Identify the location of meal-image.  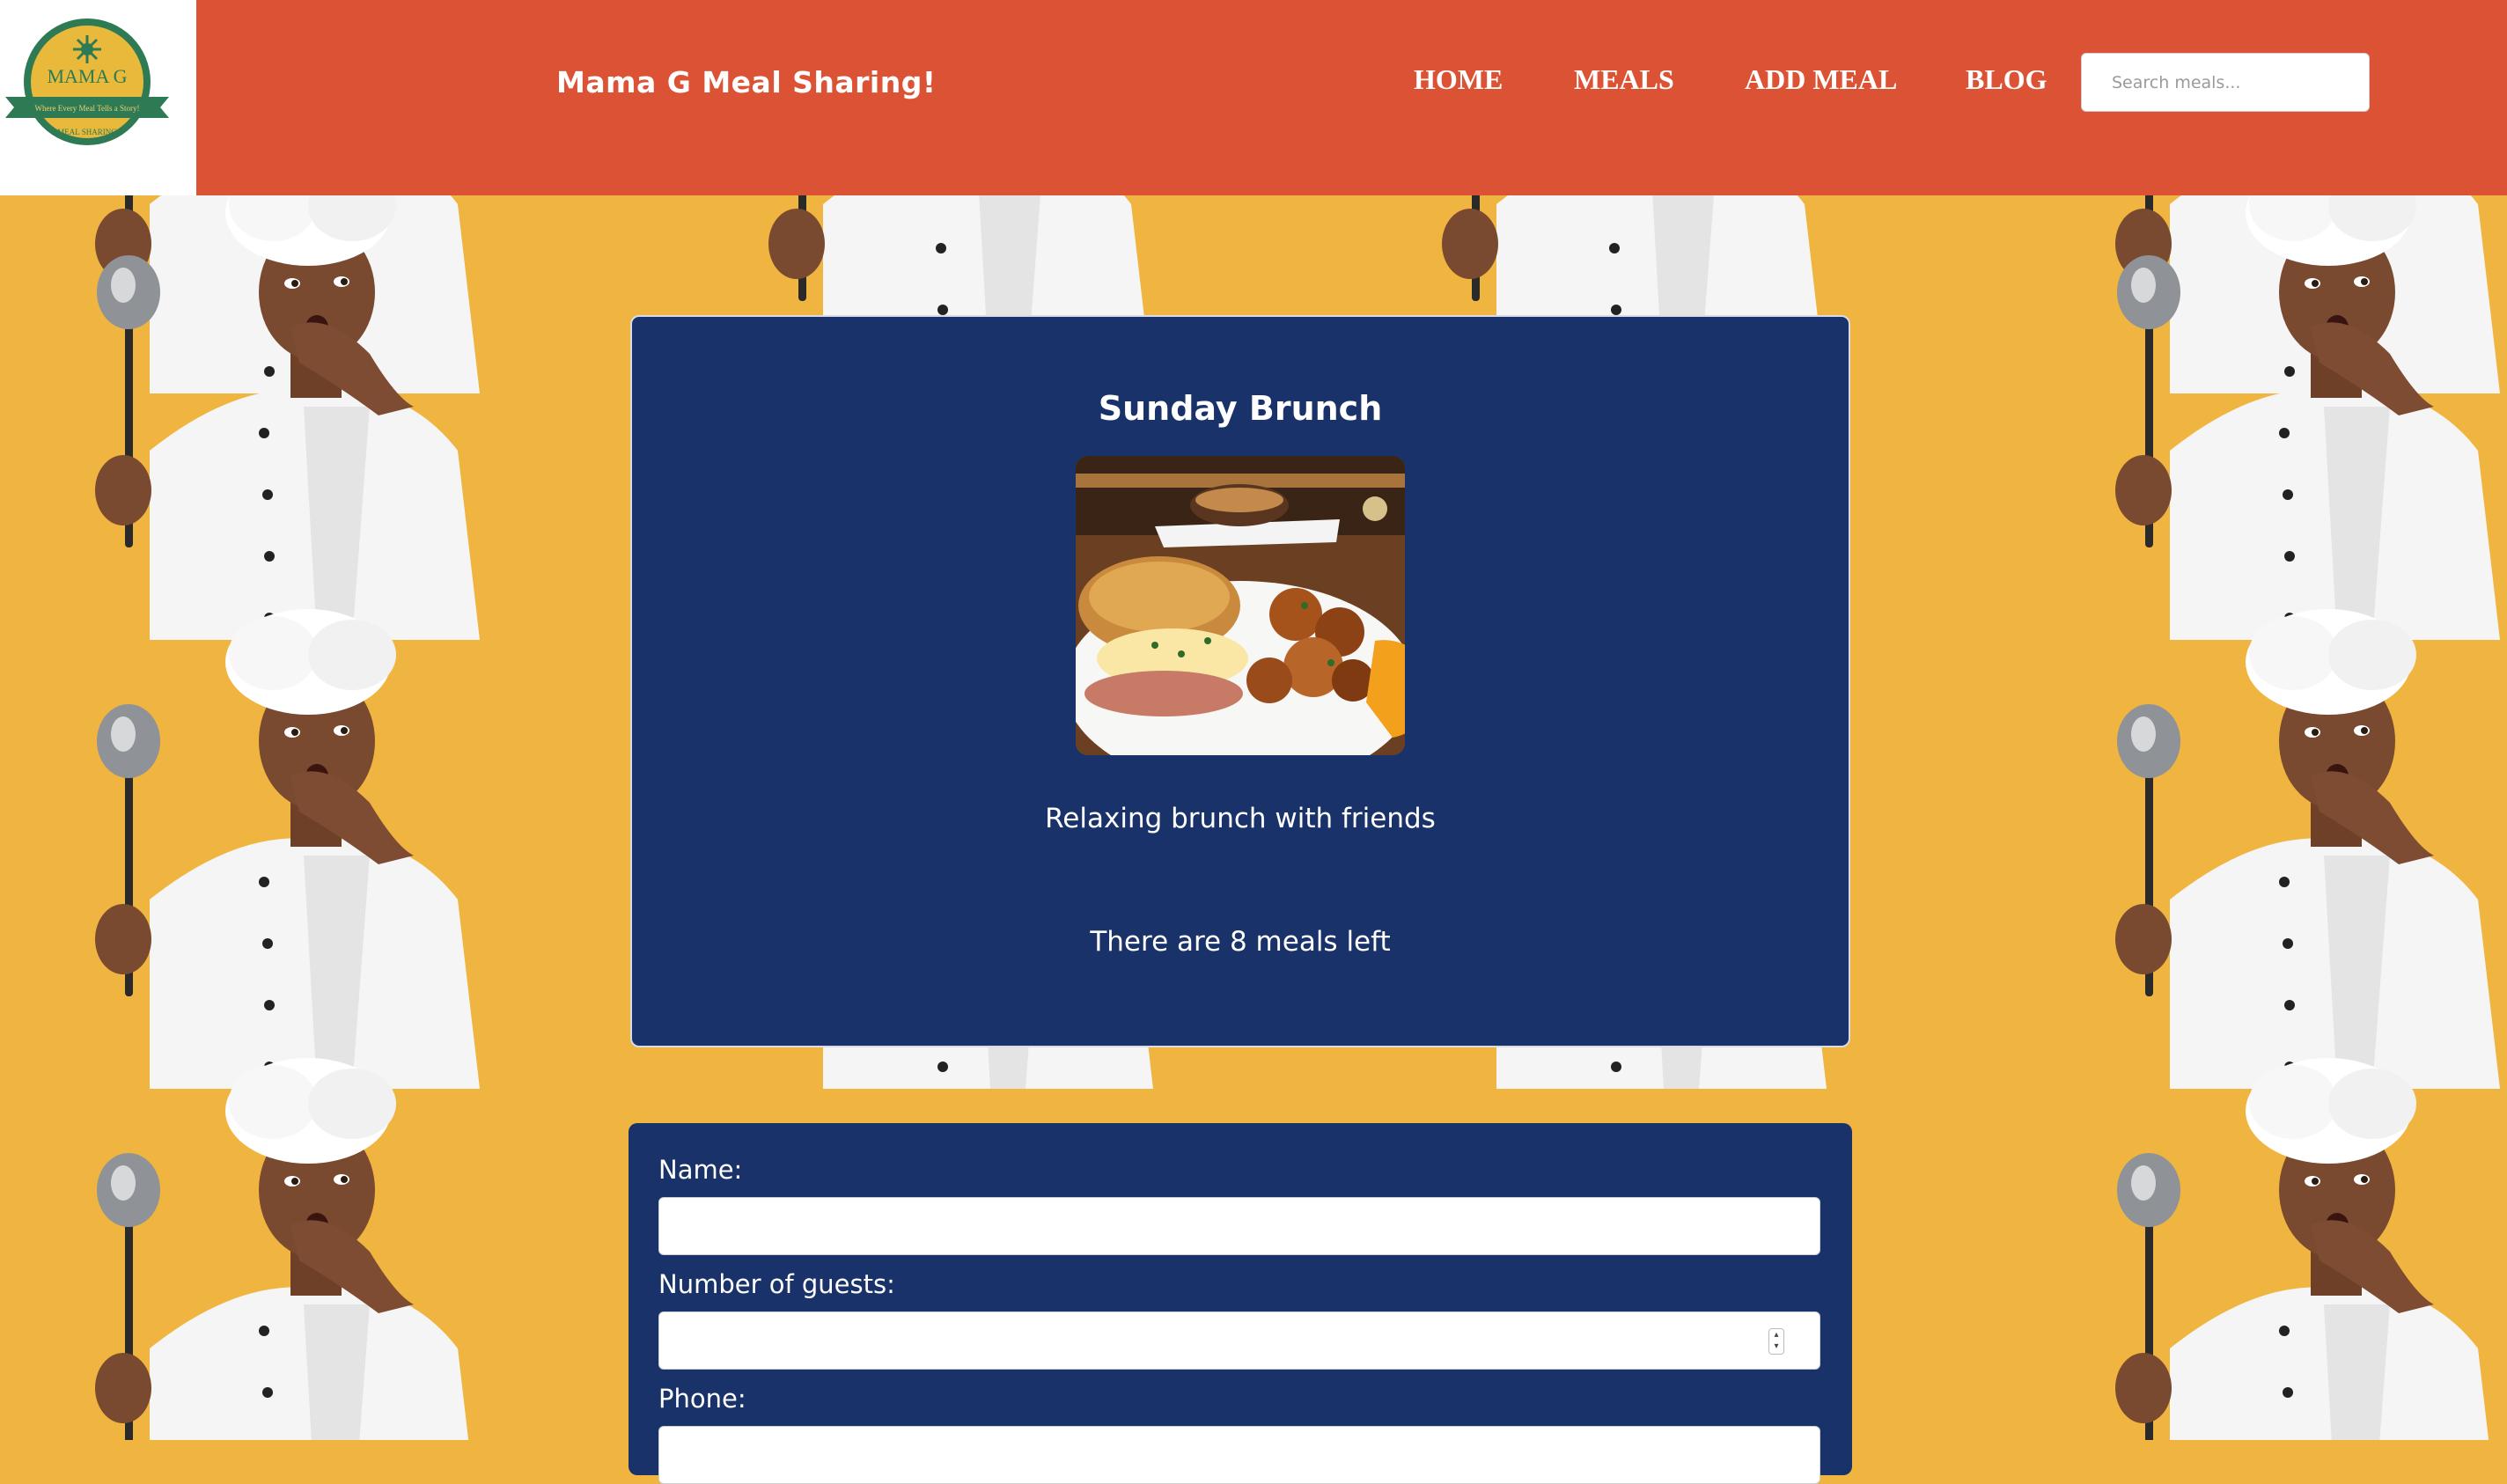
(1240, 605).